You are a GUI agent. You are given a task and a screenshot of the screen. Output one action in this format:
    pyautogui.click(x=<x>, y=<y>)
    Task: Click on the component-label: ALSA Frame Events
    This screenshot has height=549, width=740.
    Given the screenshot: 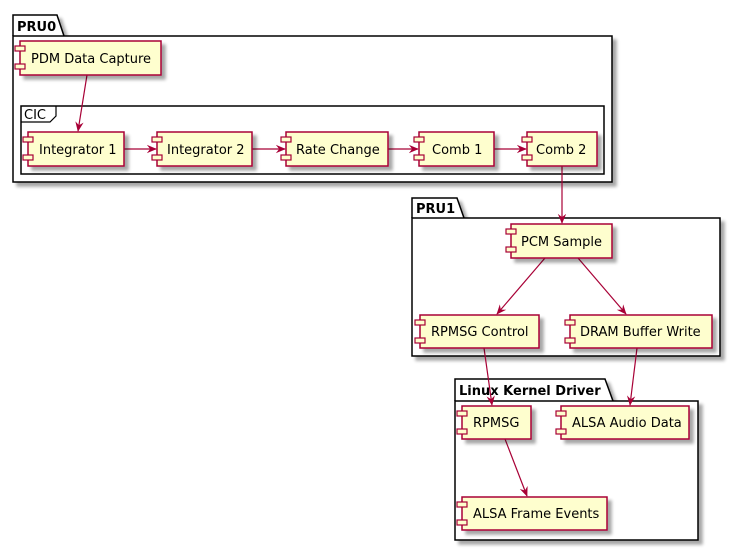 What is the action you would take?
    pyautogui.click(x=536, y=514)
    